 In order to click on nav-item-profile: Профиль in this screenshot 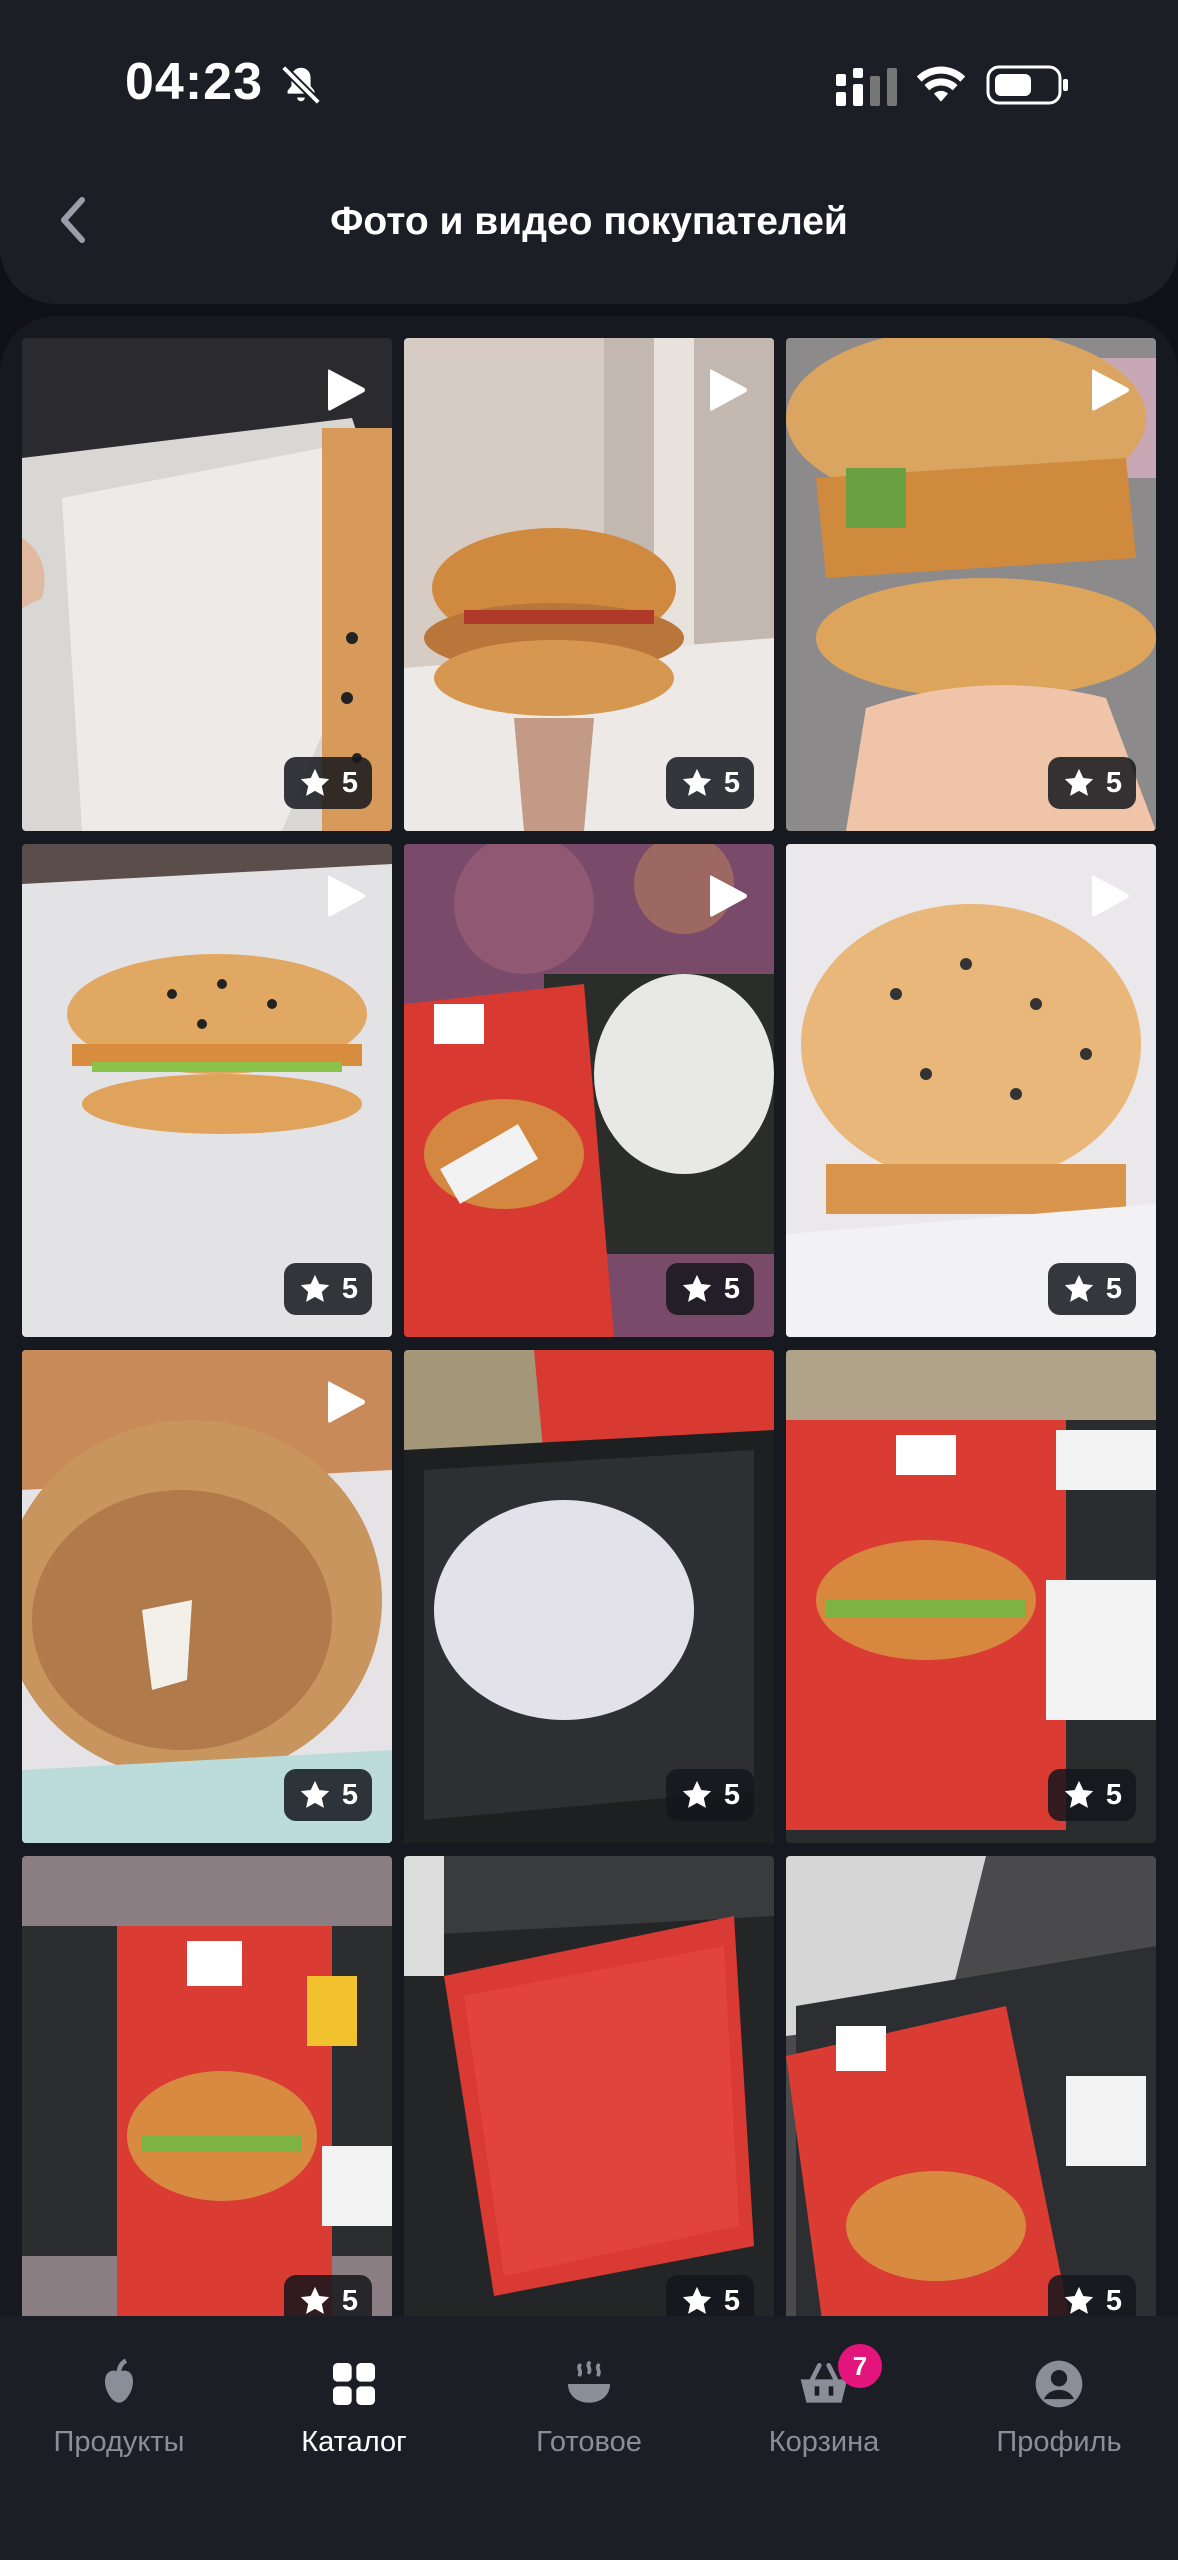, I will do `click(1059, 2407)`.